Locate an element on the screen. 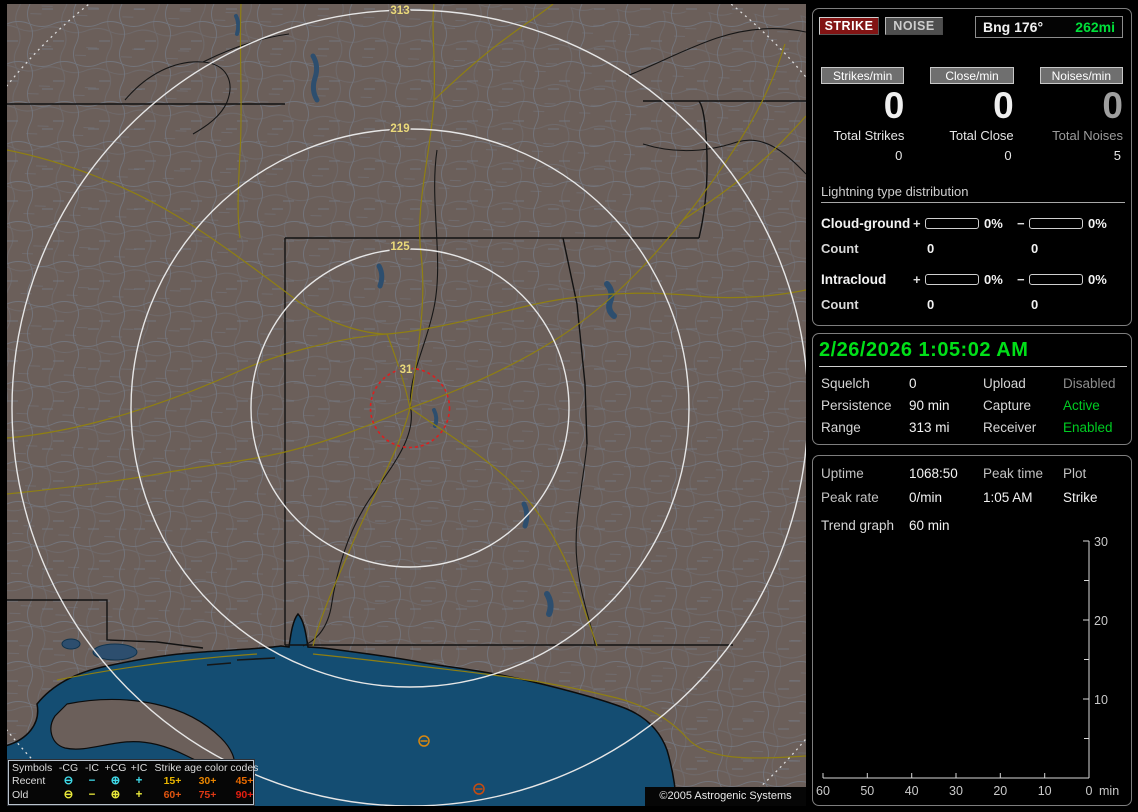 The height and width of the screenshot is (812, 1138). ic-positive-count: 0 is located at coordinates (931, 304).